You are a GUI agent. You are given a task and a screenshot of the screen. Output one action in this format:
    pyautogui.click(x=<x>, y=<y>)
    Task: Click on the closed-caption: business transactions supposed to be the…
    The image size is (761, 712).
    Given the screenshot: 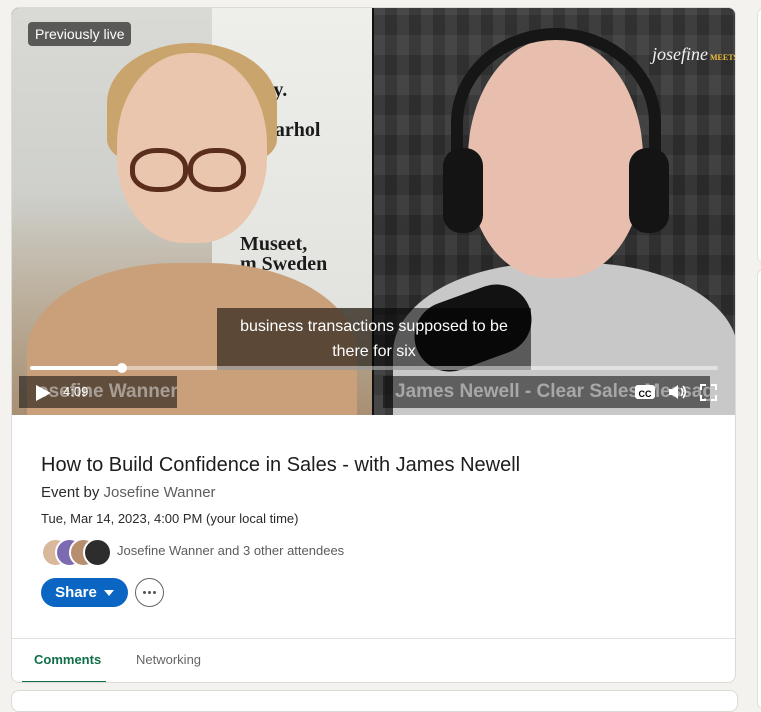 What is the action you would take?
    pyautogui.click(x=374, y=339)
    